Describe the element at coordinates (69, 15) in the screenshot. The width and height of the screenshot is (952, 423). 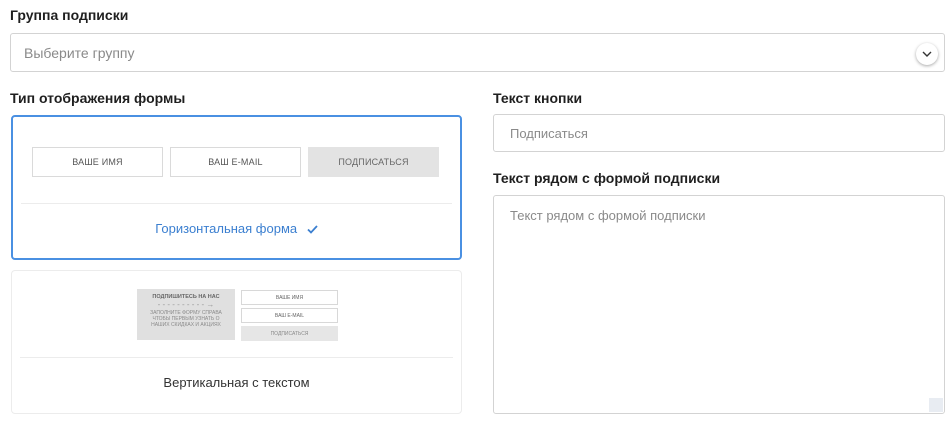
I see `subscription-group-label: Группа подписки` at that location.